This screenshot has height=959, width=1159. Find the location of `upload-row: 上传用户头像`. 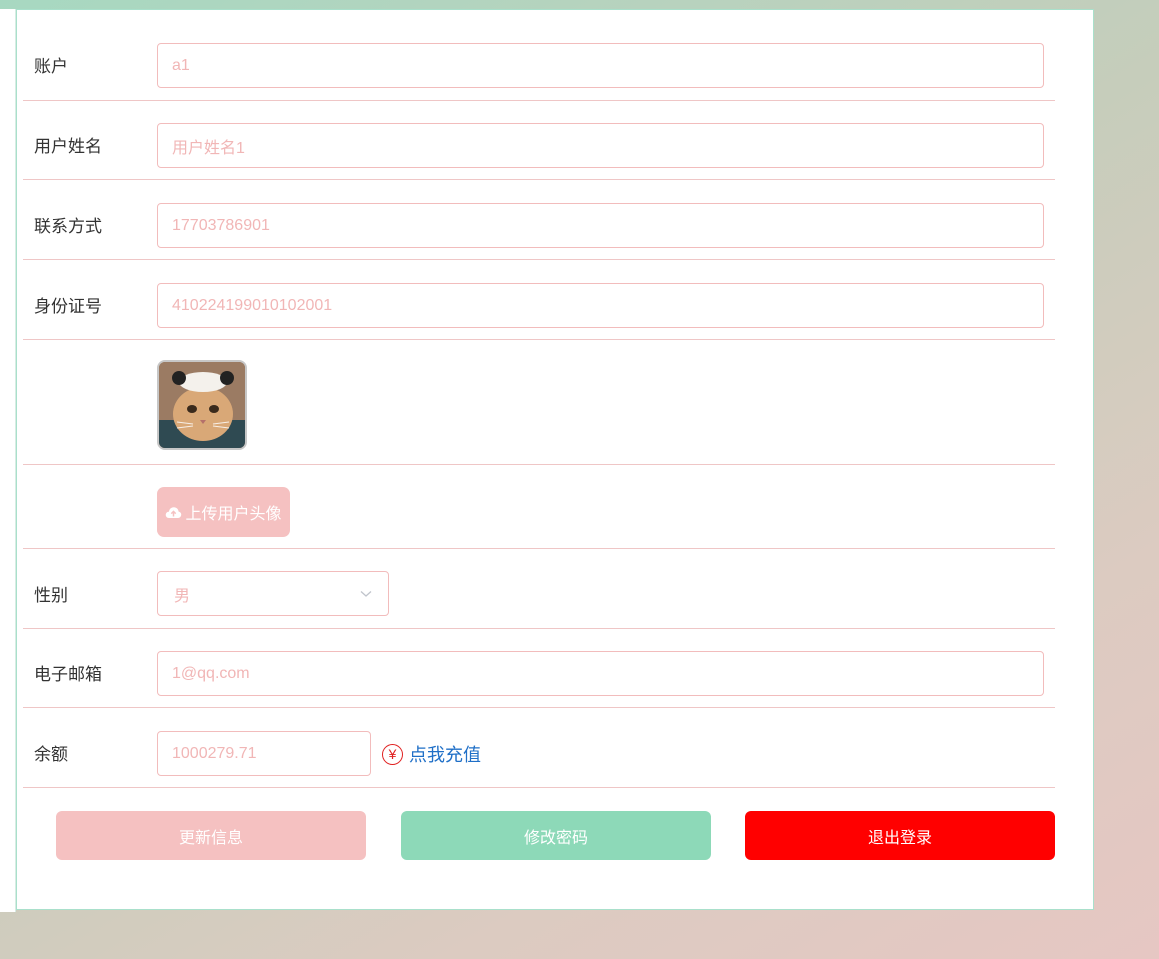

upload-row: 上传用户头像 is located at coordinates (539, 507).